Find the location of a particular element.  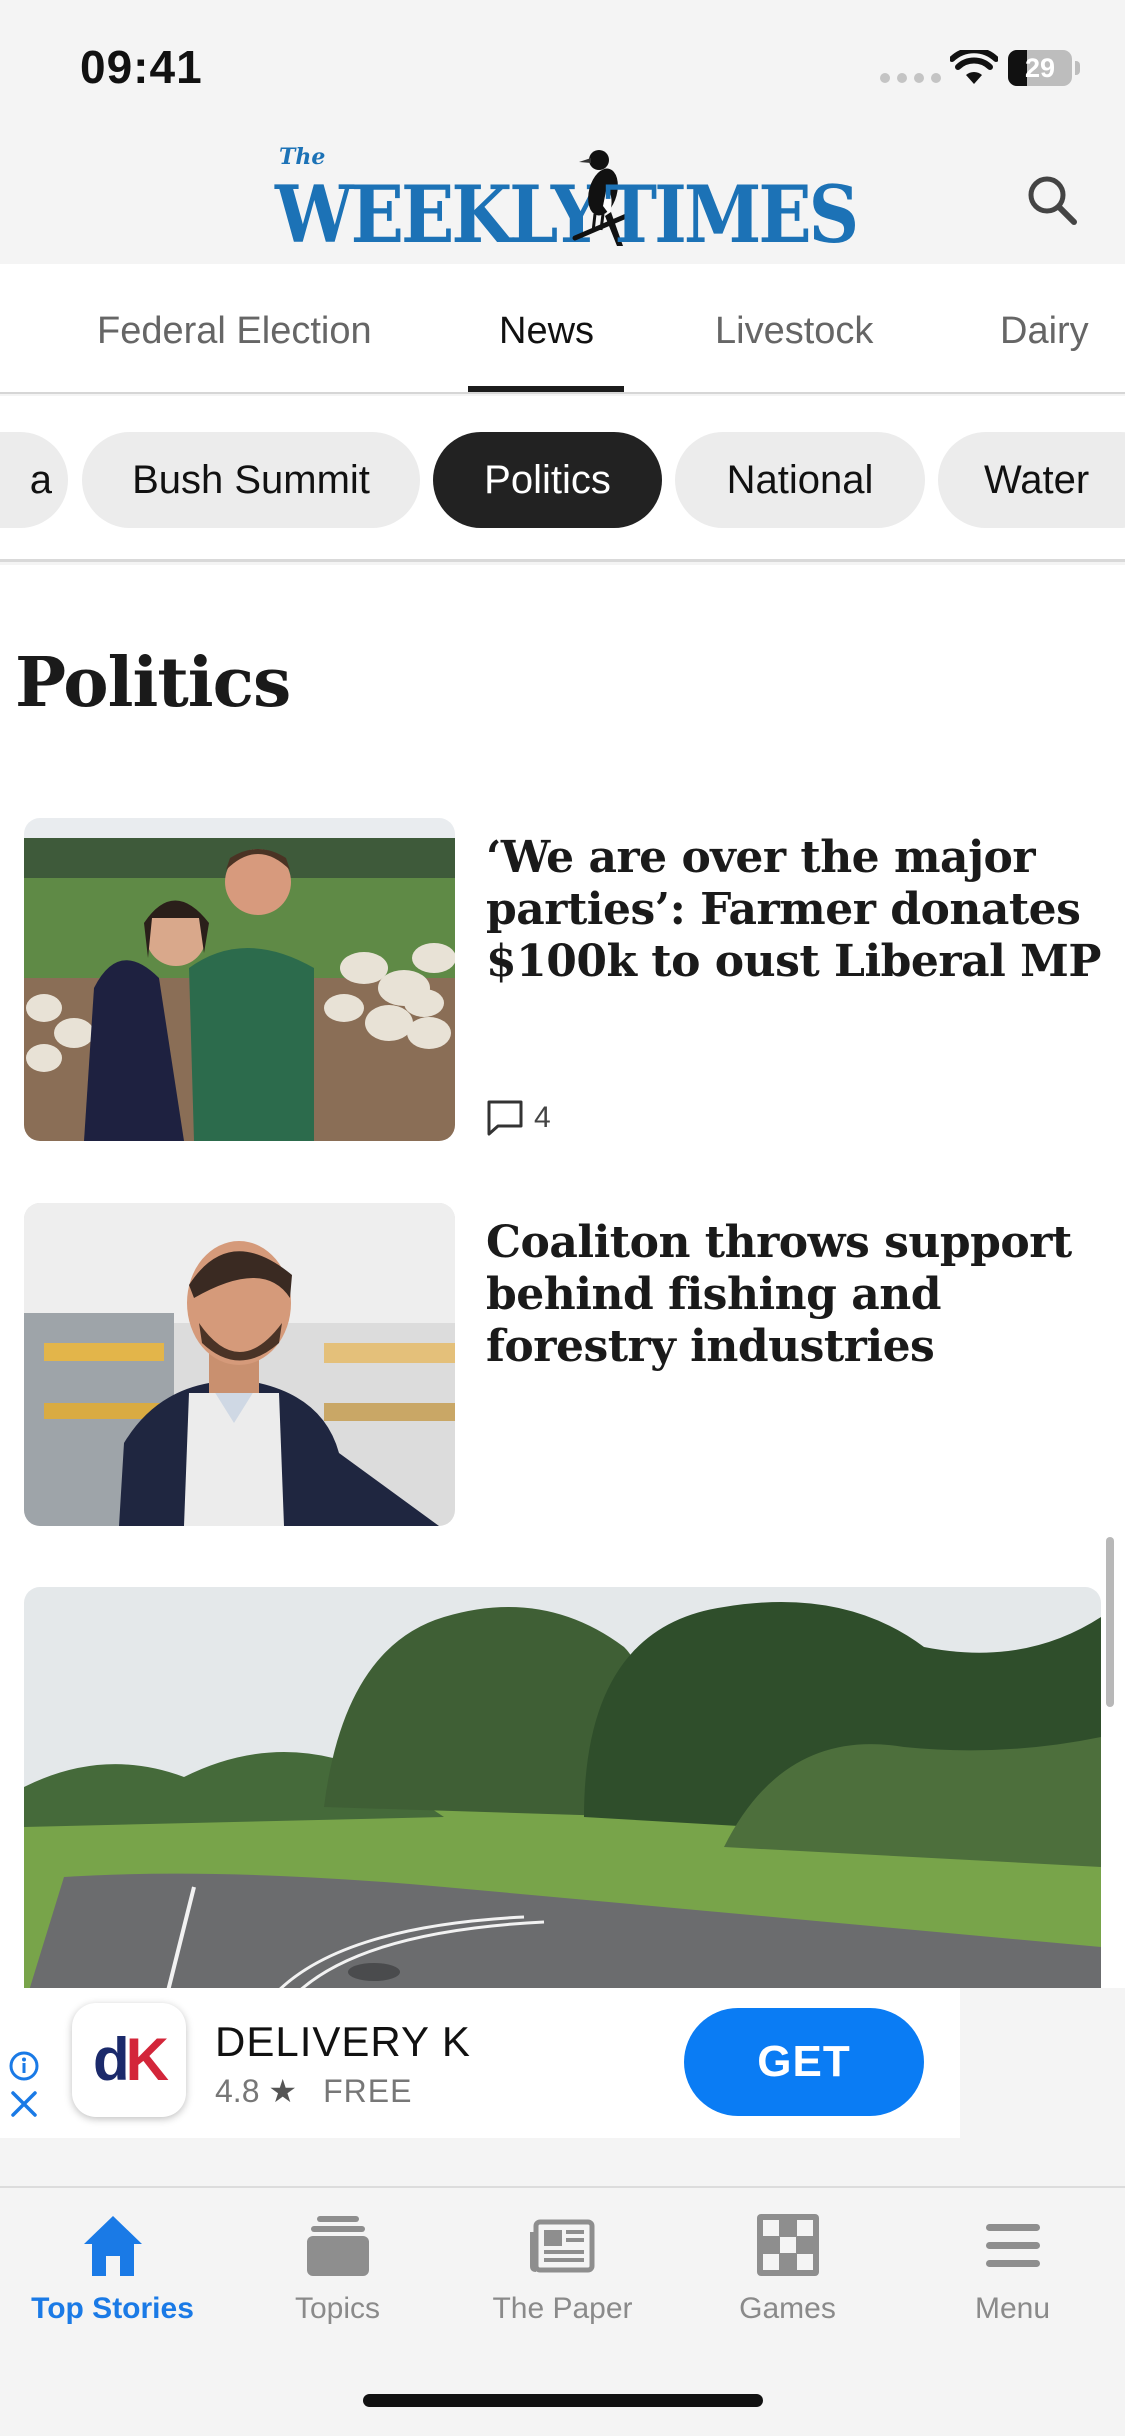

chip-bush-summit: Bush Summit is located at coordinates (251, 480).